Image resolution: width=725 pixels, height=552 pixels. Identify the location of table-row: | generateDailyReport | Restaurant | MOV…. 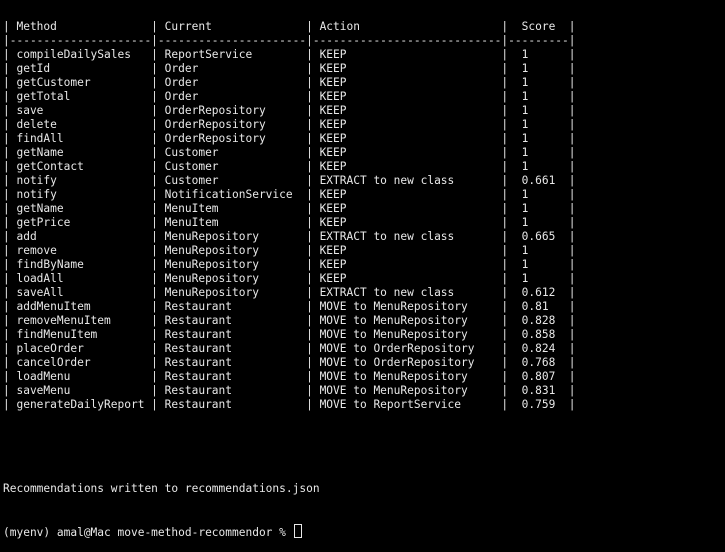
(289, 404).